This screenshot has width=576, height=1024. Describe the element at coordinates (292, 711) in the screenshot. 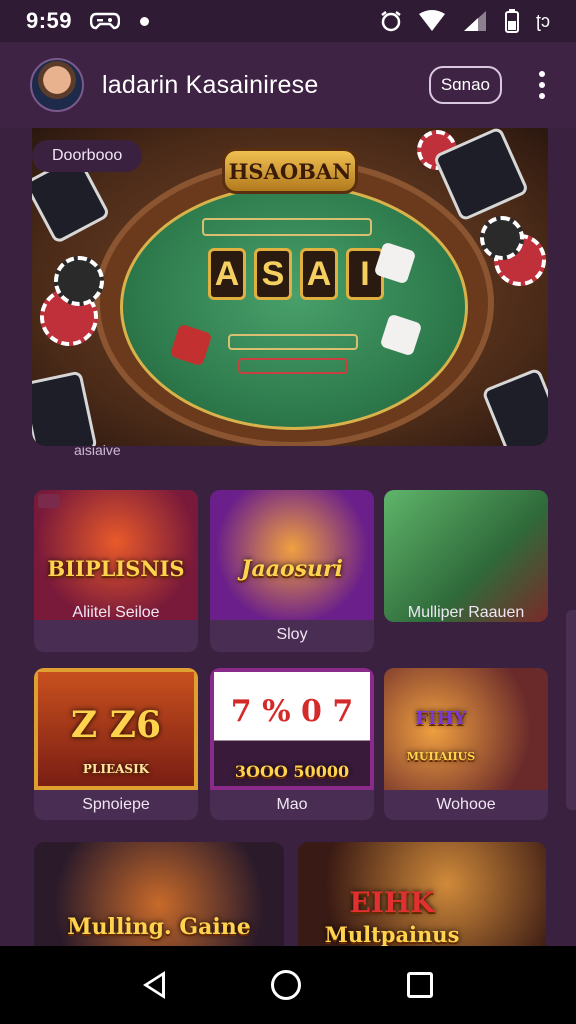

I see `game-card-art-title: 7 % 0 7` at that location.